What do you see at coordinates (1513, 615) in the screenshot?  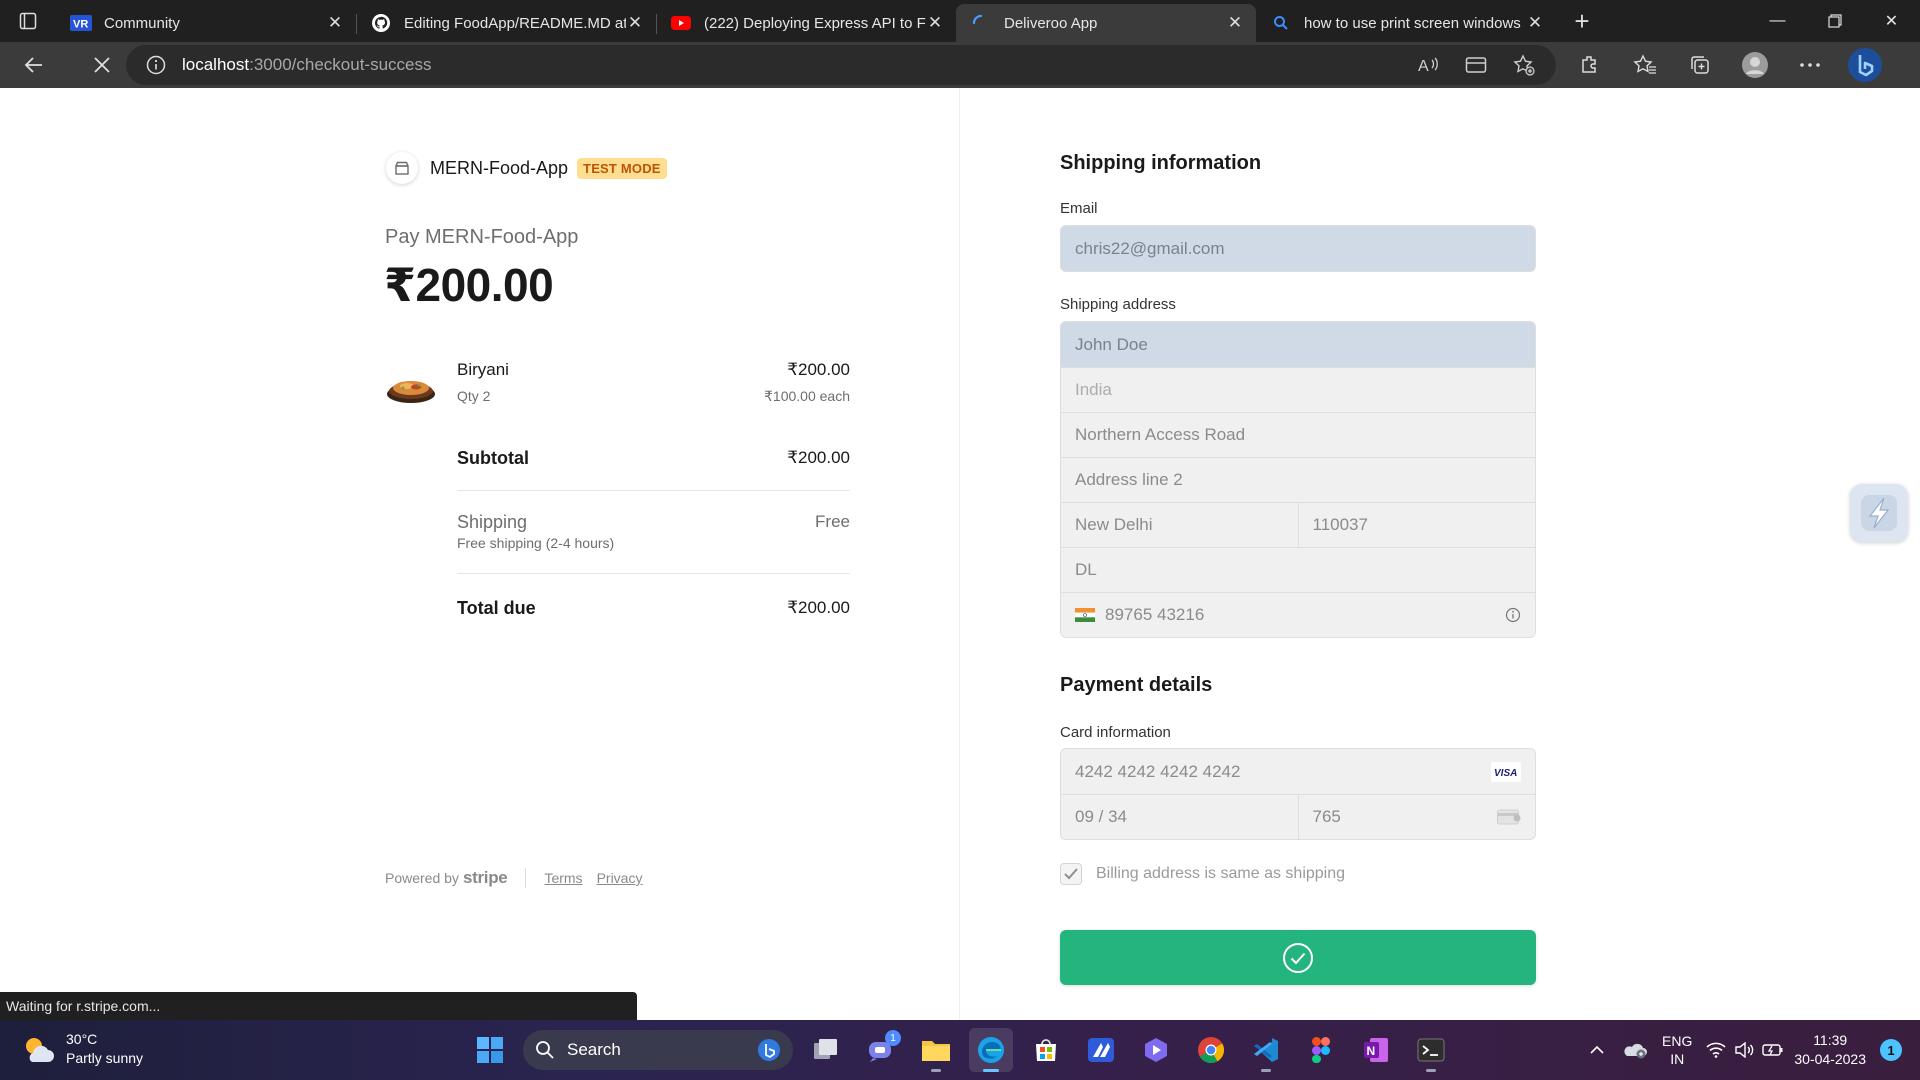 I see `info-icon` at bounding box center [1513, 615].